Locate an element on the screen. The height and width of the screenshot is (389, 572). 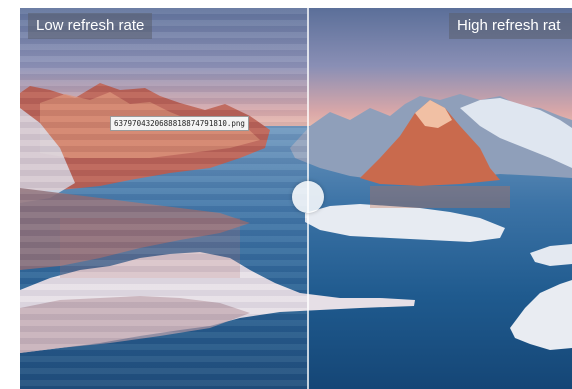
right-island-middle is located at coordinates (405, 223).